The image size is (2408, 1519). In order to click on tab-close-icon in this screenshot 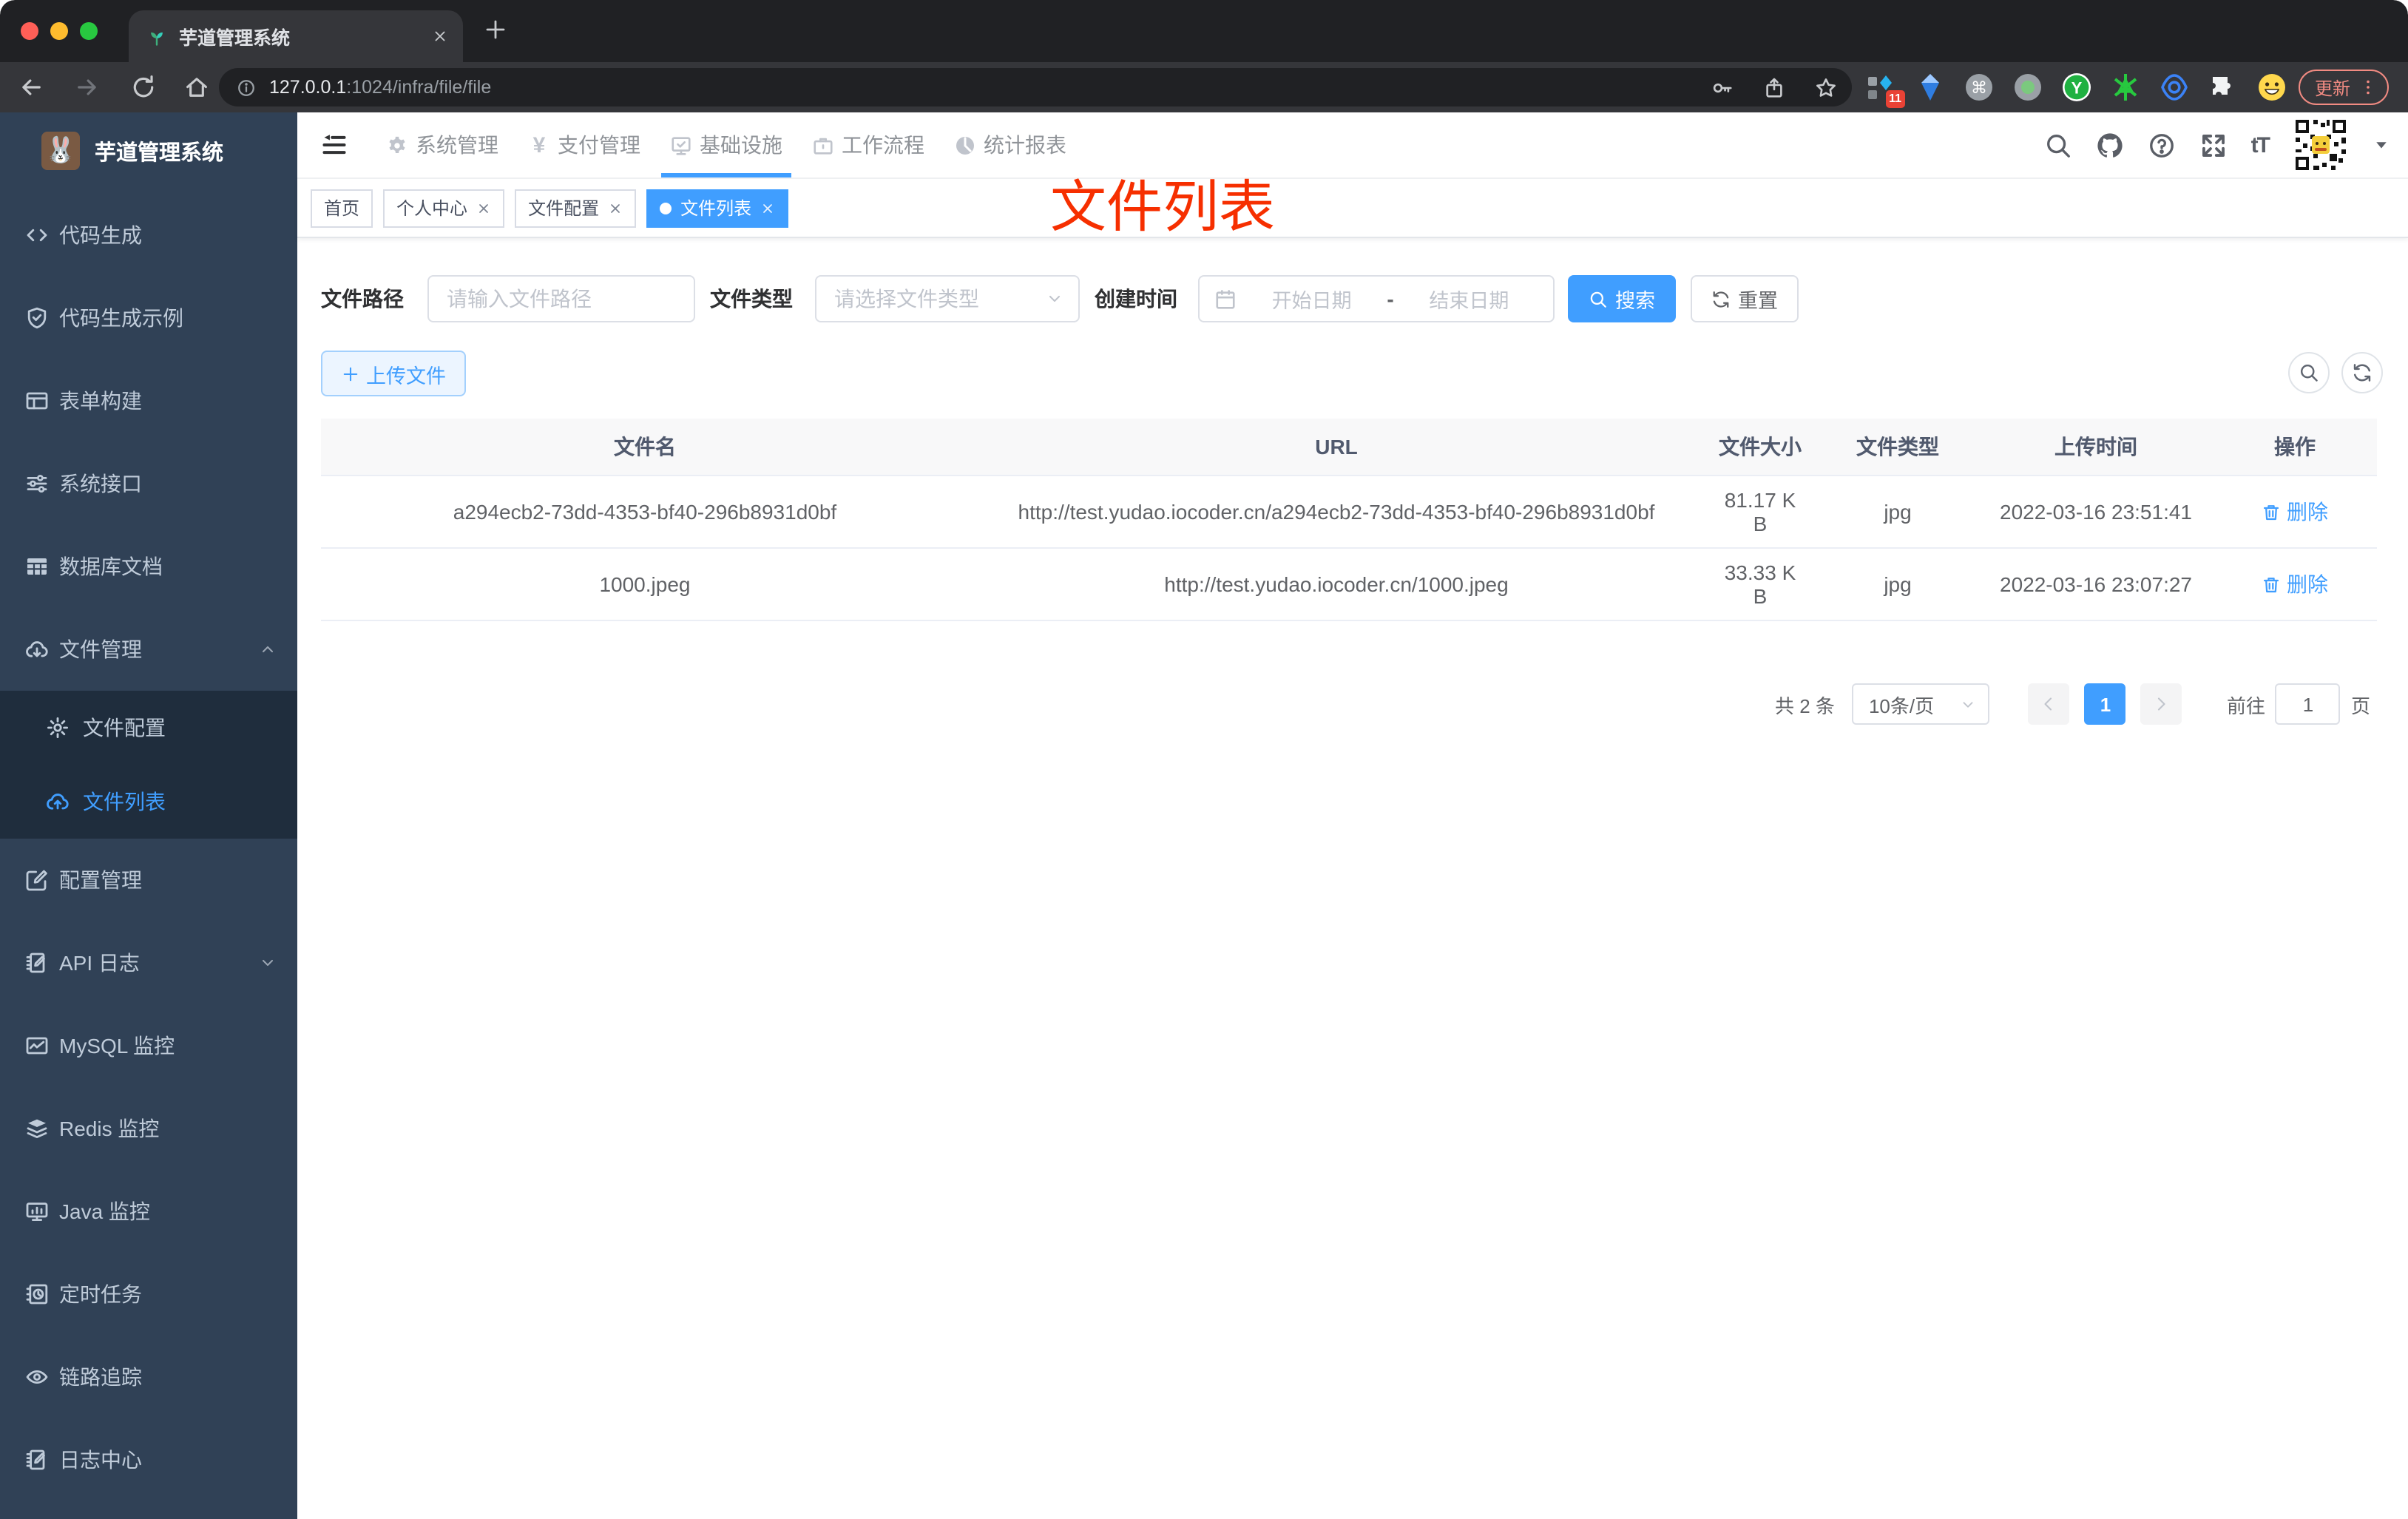, I will do `click(440, 36)`.